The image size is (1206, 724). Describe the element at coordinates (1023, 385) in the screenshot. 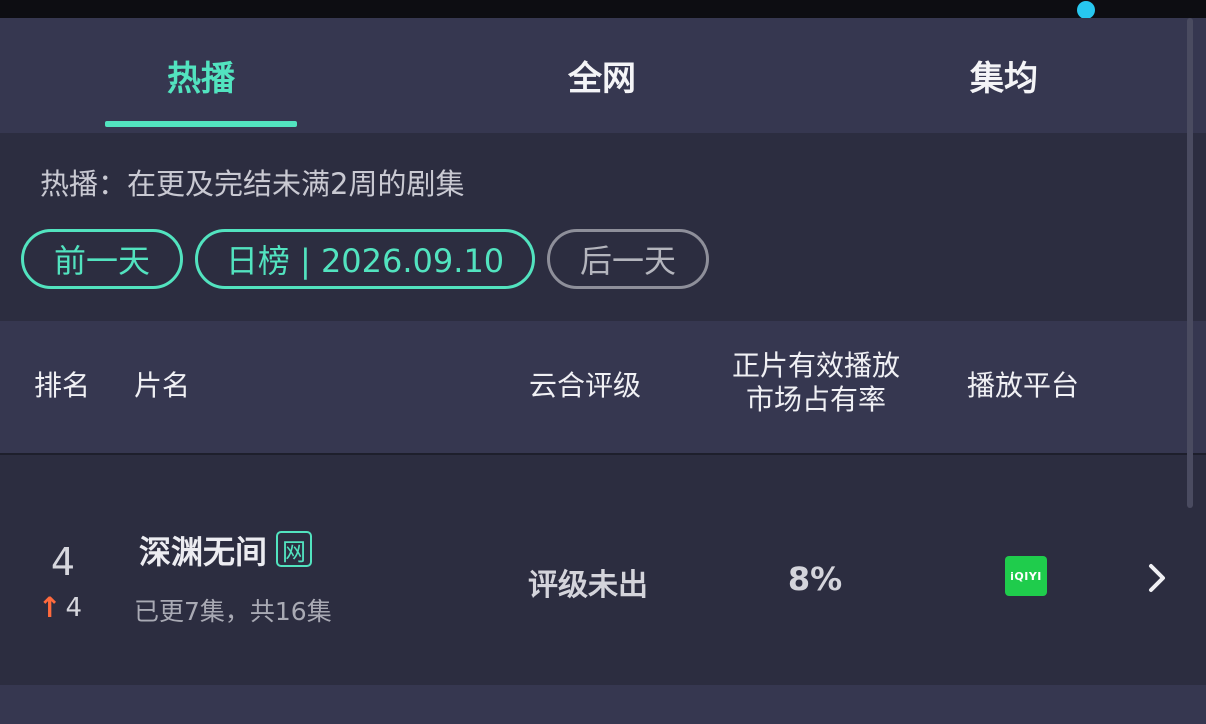

I see `header-platform: 播放平台` at that location.